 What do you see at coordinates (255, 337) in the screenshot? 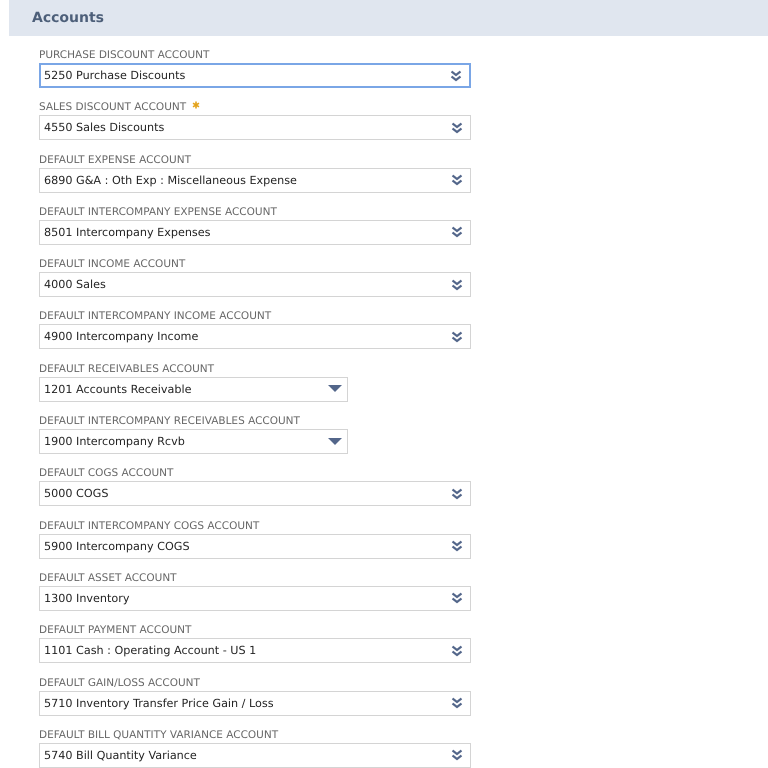
I see `dropdown-field: 4900 Intercompany Income` at bounding box center [255, 337].